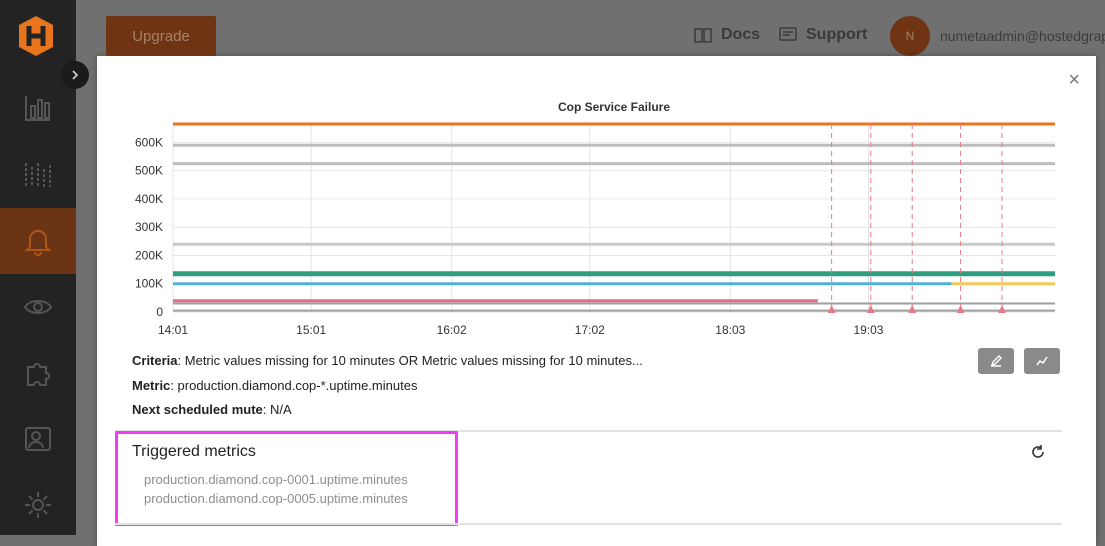 This screenshot has height=546, width=1105. I want to click on sidebar-item-alerts, so click(38, 241).